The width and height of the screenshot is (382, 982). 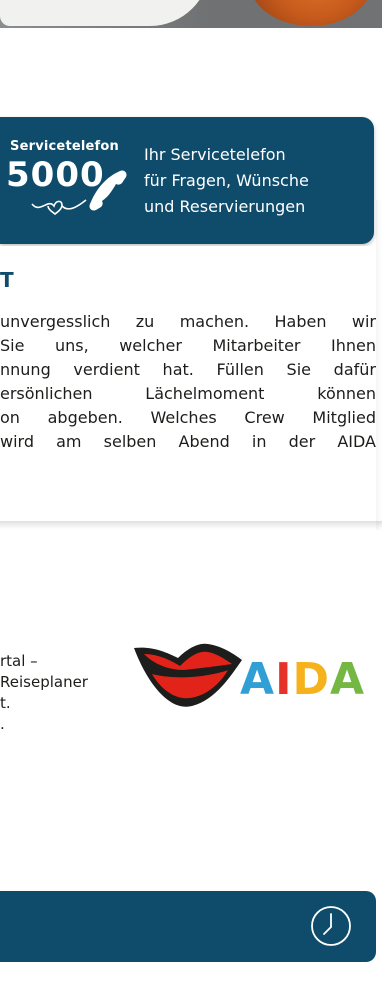 I want to click on service-label: Servicetelefon, so click(x=64, y=146).